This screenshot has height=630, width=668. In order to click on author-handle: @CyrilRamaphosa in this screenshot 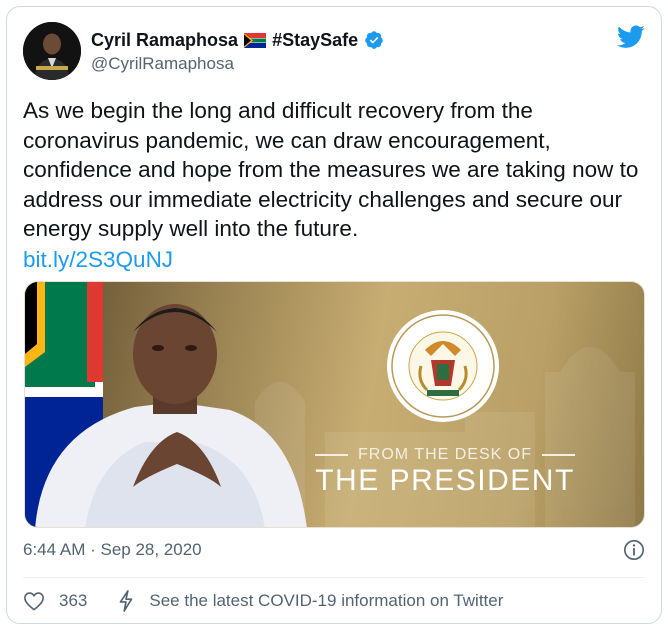, I will do `click(162, 64)`.